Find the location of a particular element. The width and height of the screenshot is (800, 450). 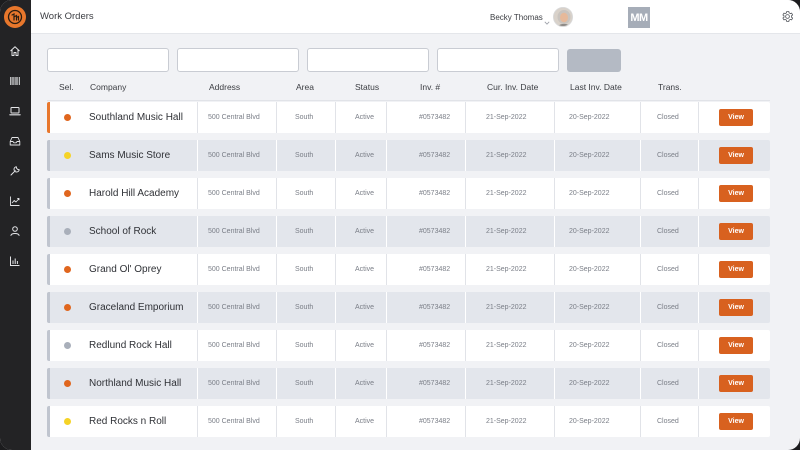

column-header-address: Address is located at coordinates (224, 87).